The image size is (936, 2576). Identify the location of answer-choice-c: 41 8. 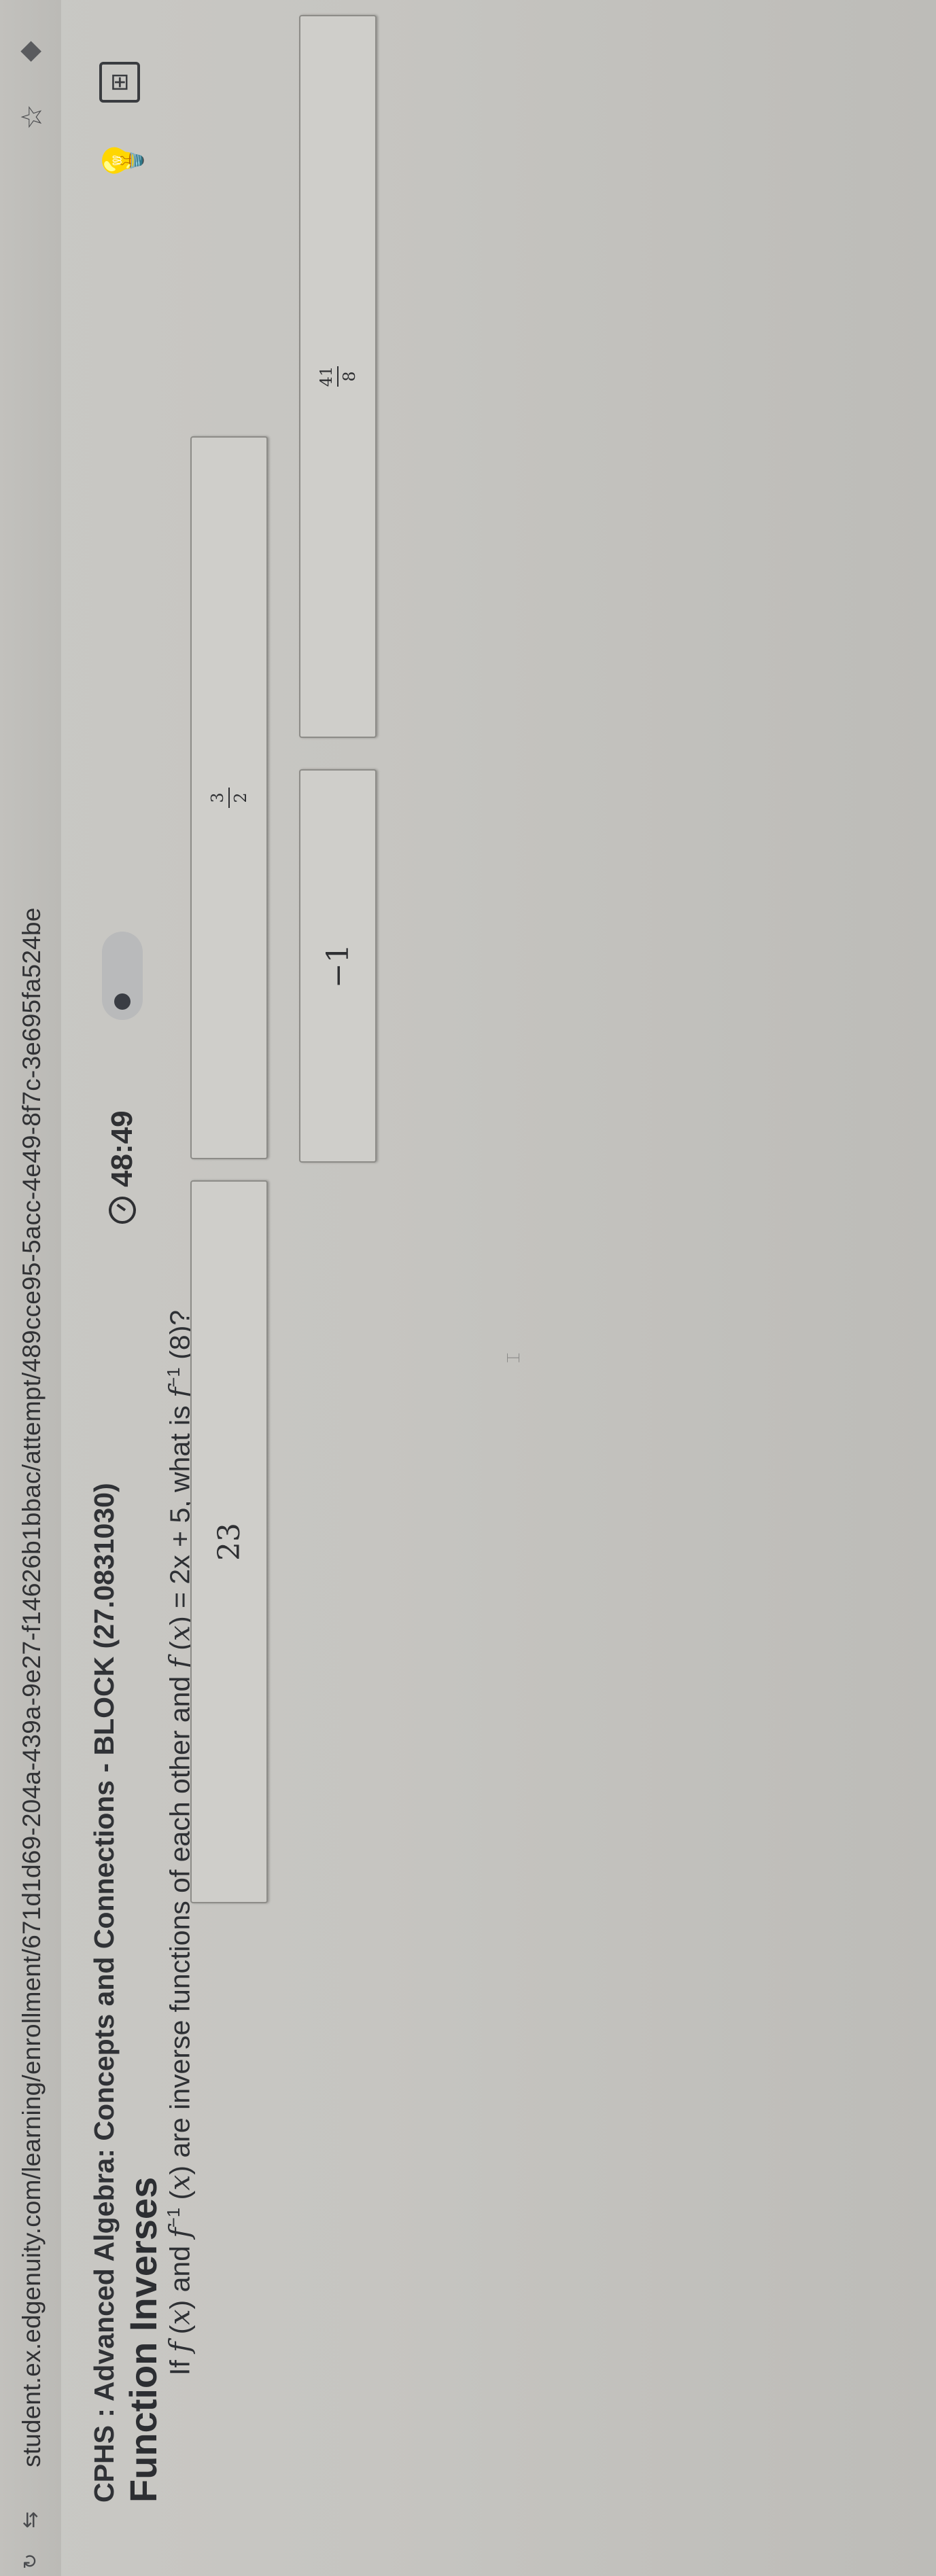
(338, 376).